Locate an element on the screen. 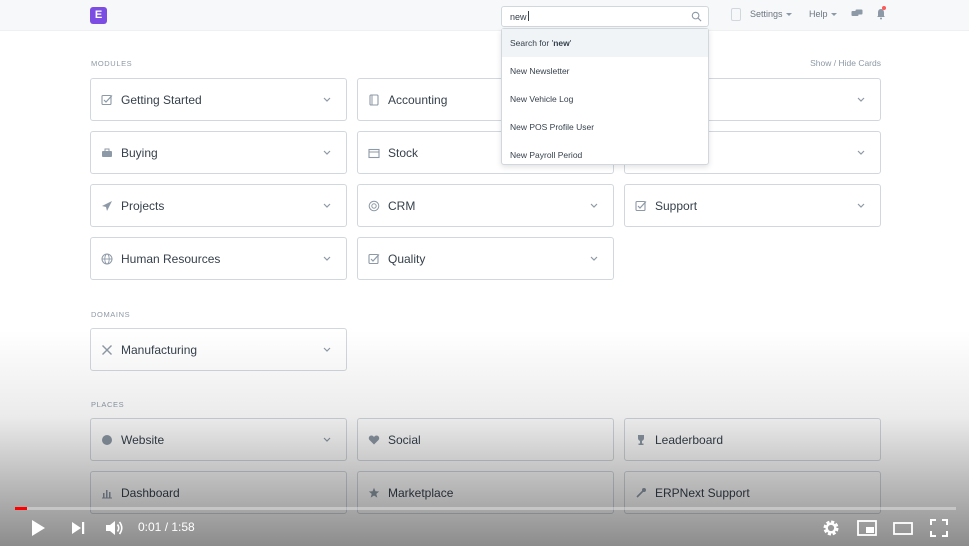 This screenshot has height=546, width=969. place-card-label: Website is located at coordinates (143, 440).